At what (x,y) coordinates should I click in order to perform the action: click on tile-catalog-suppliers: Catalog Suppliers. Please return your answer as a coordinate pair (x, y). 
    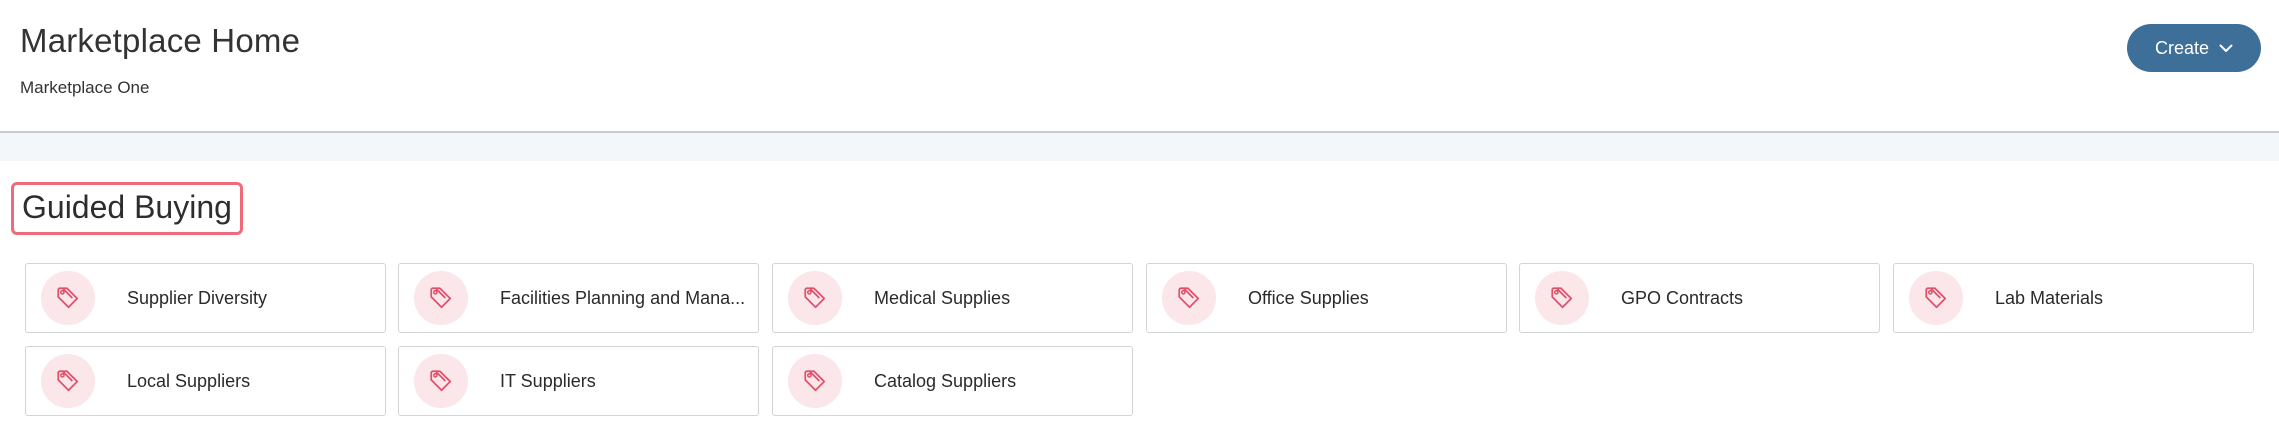
    Looking at the image, I should click on (952, 381).